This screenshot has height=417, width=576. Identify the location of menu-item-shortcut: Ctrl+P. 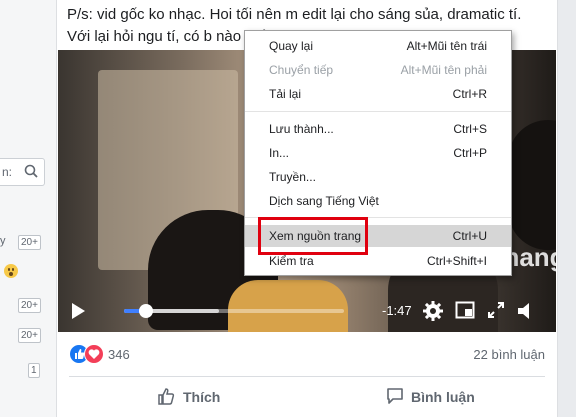
(470, 153).